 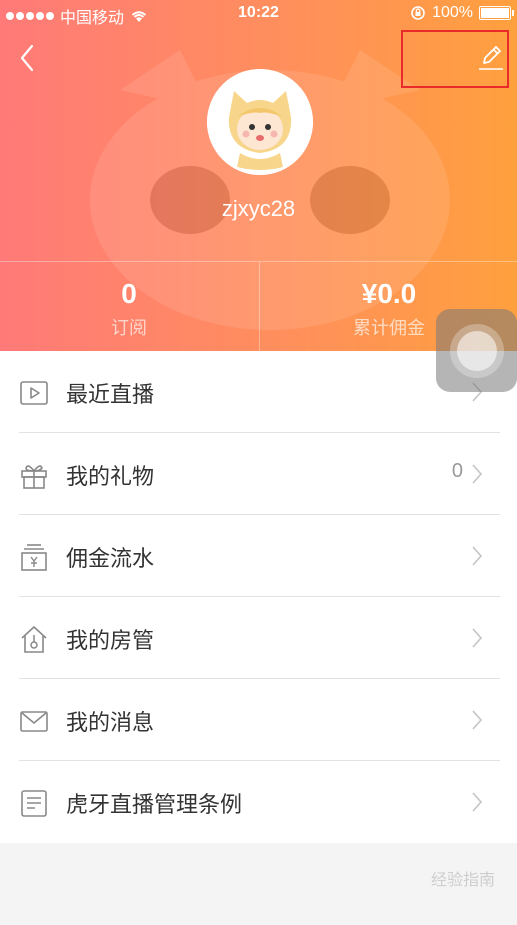 I want to click on document-icon, so click(x=34, y=803).